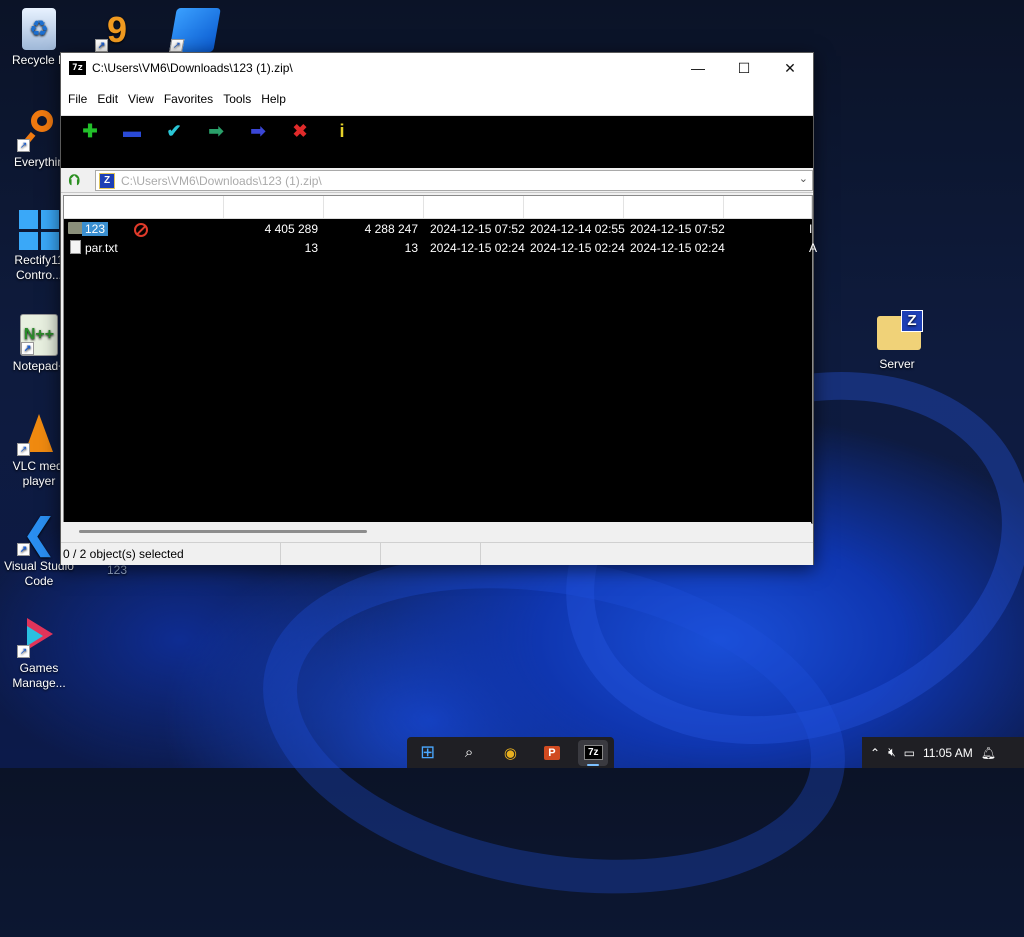 The image size is (1024, 937). Describe the element at coordinates (39, 29) in the screenshot. I see `recycle-bin-icon: ♻` at that location.